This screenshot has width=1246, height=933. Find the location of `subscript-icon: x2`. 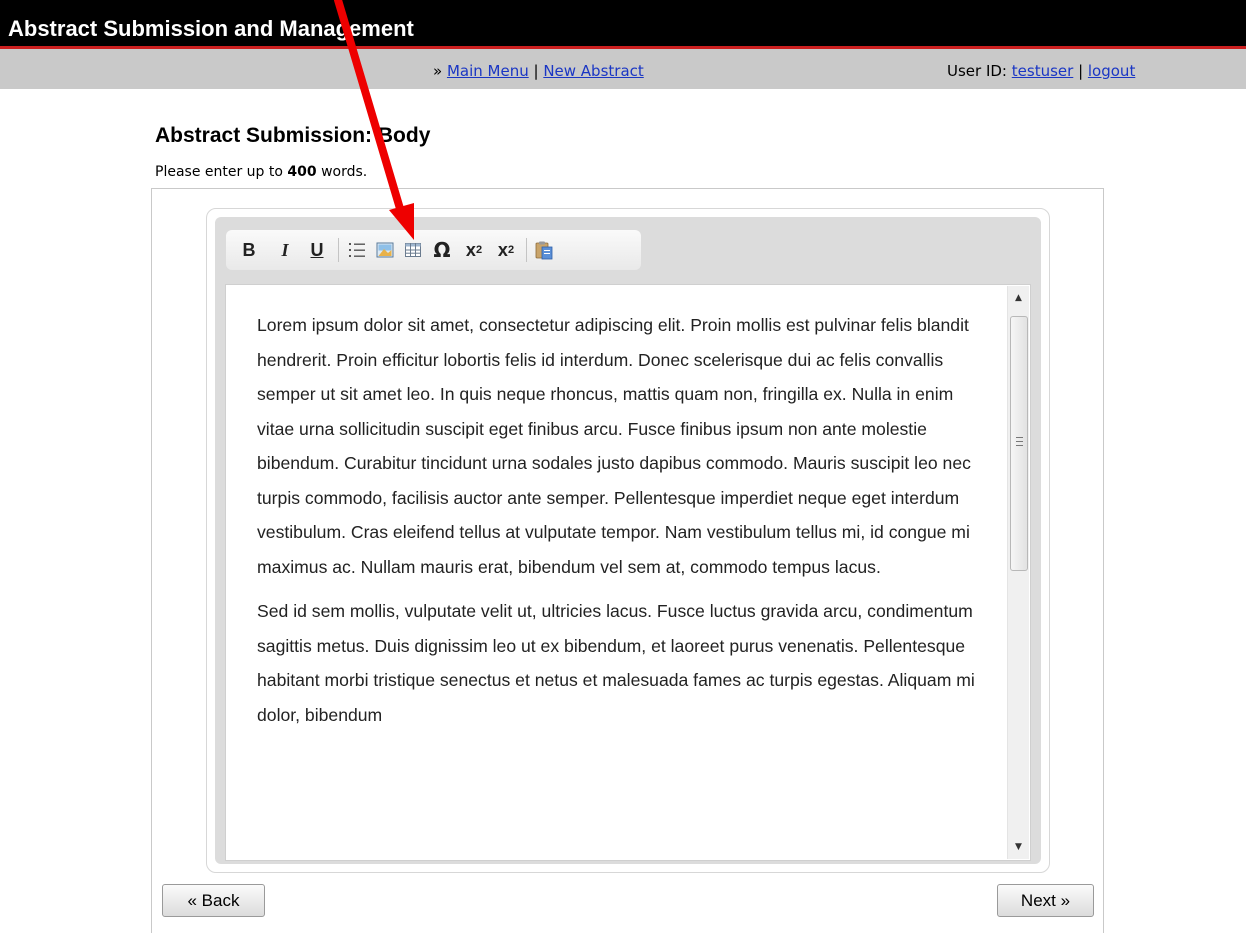

subscript-icon: x2 is located at coordinates (506, 250).